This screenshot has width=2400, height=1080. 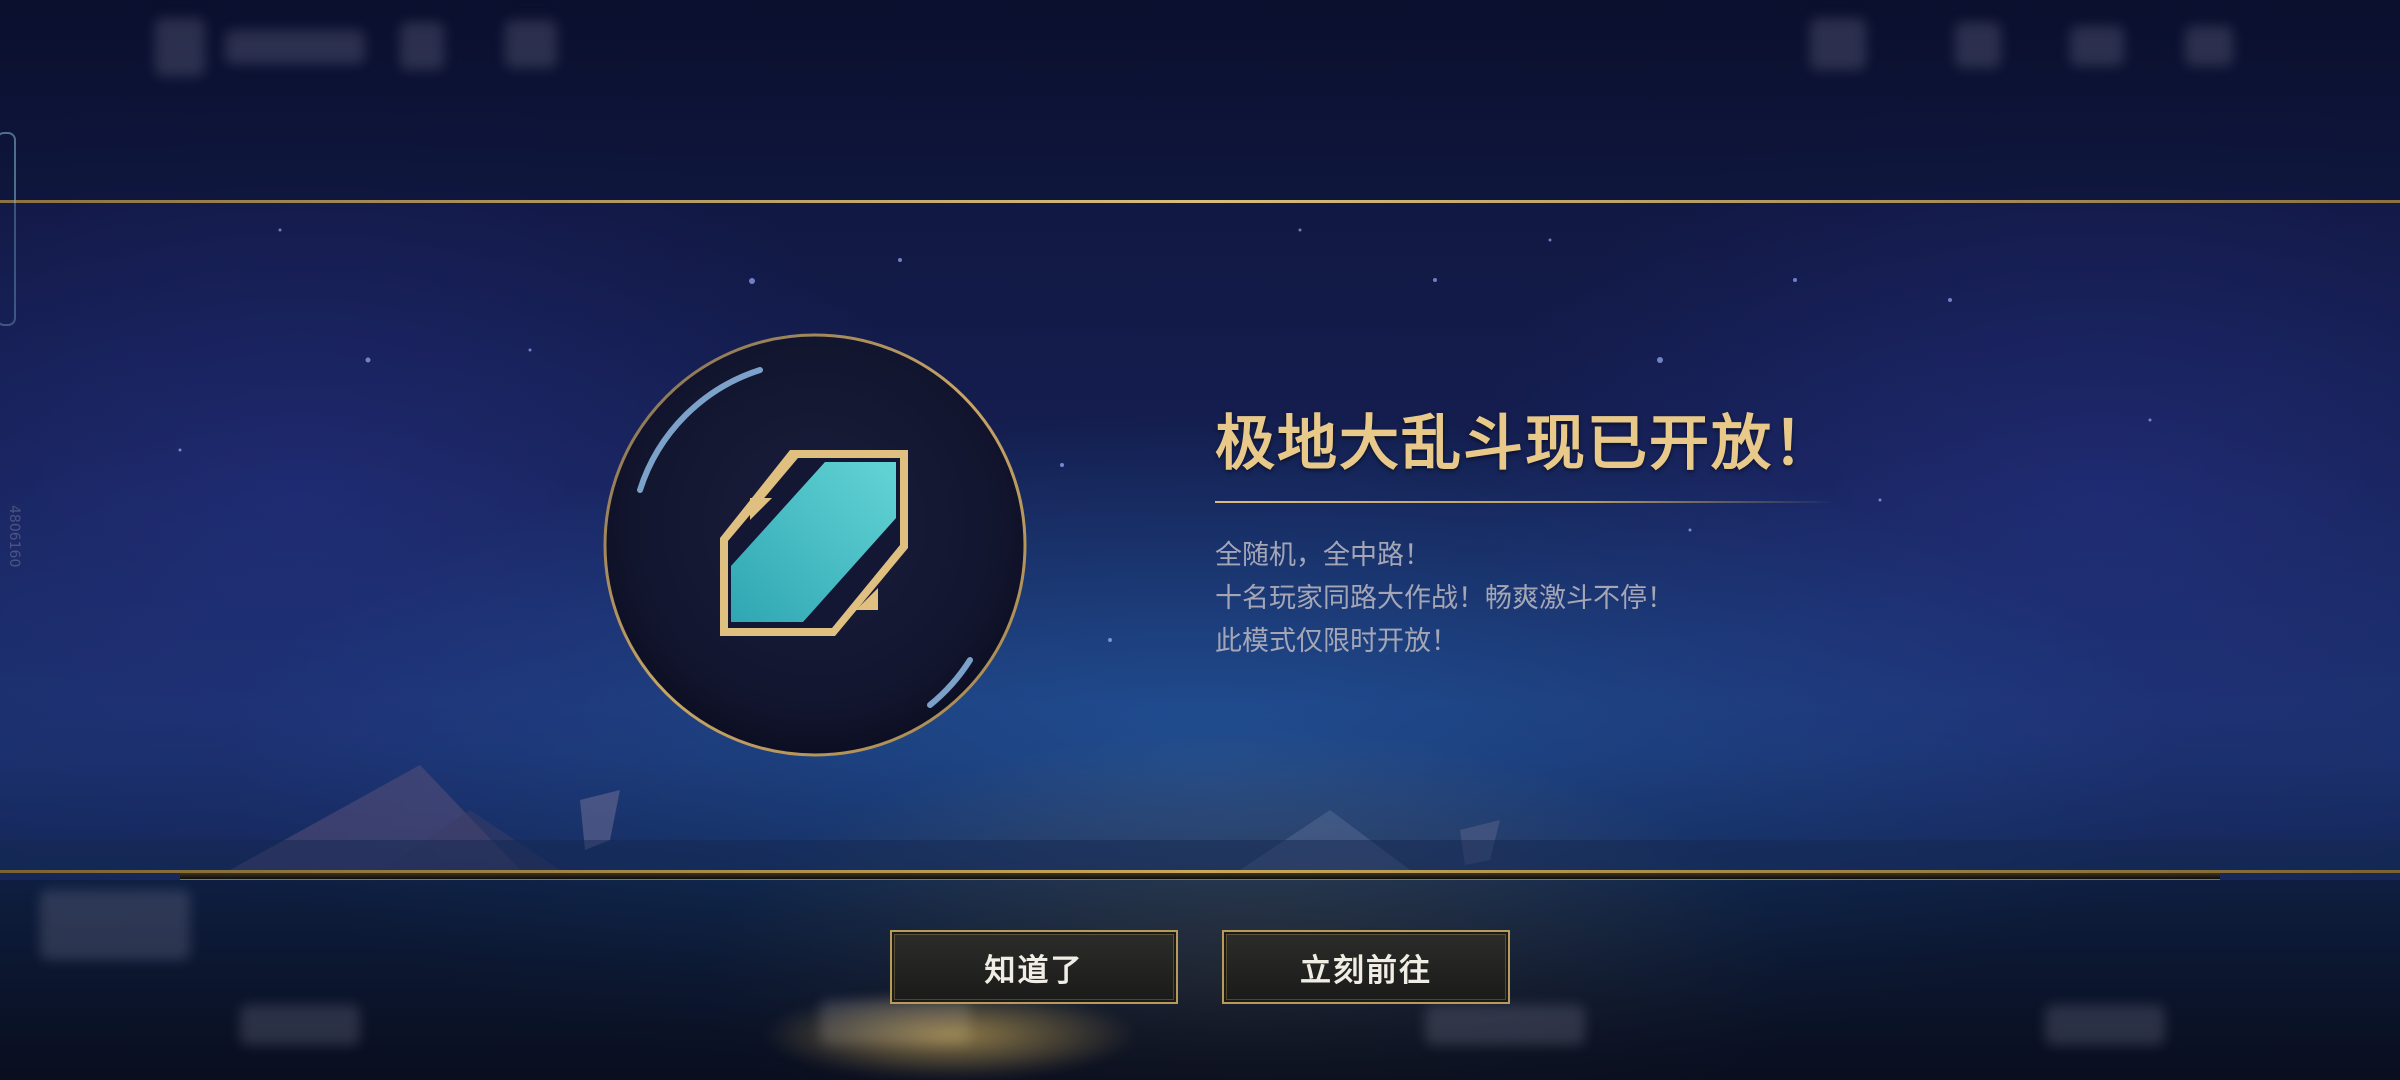 I want to click on top-right-icon-3-blurred, so click(x=2097, y=46).